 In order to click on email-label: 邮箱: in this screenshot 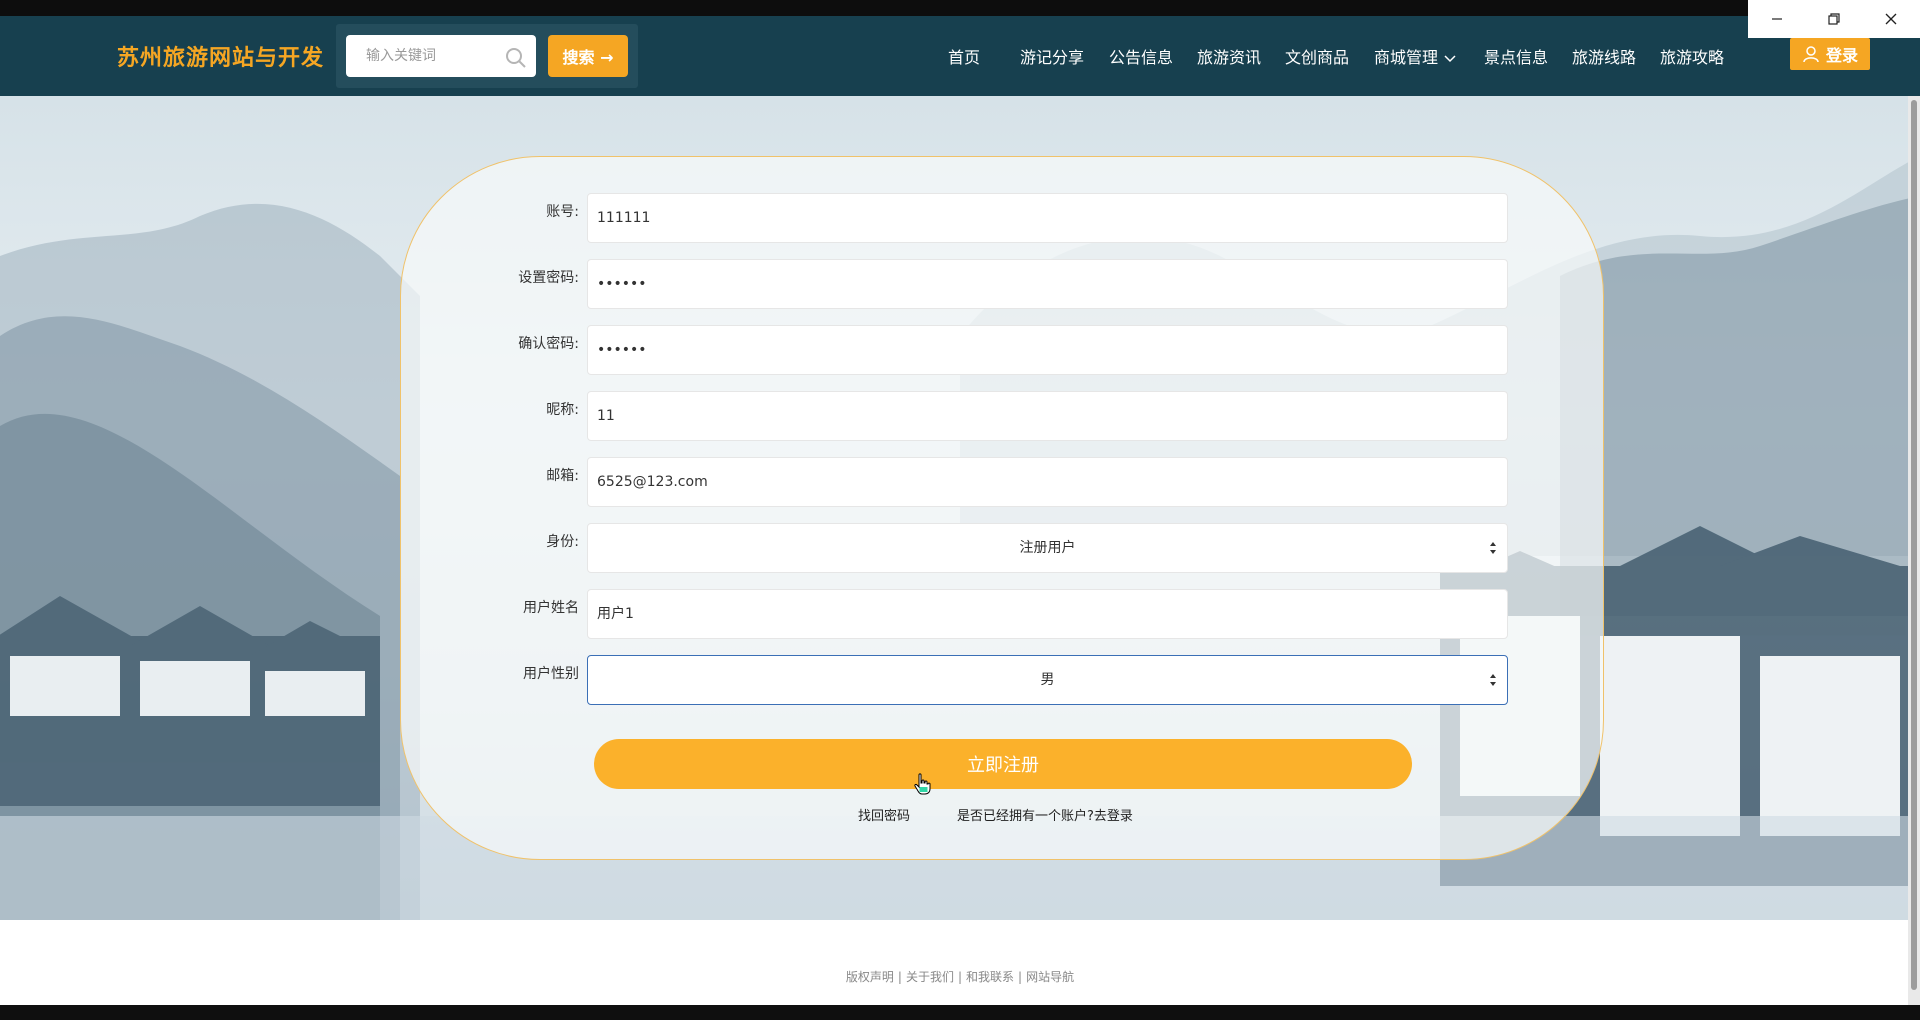, I will do `click(562, 476)`.